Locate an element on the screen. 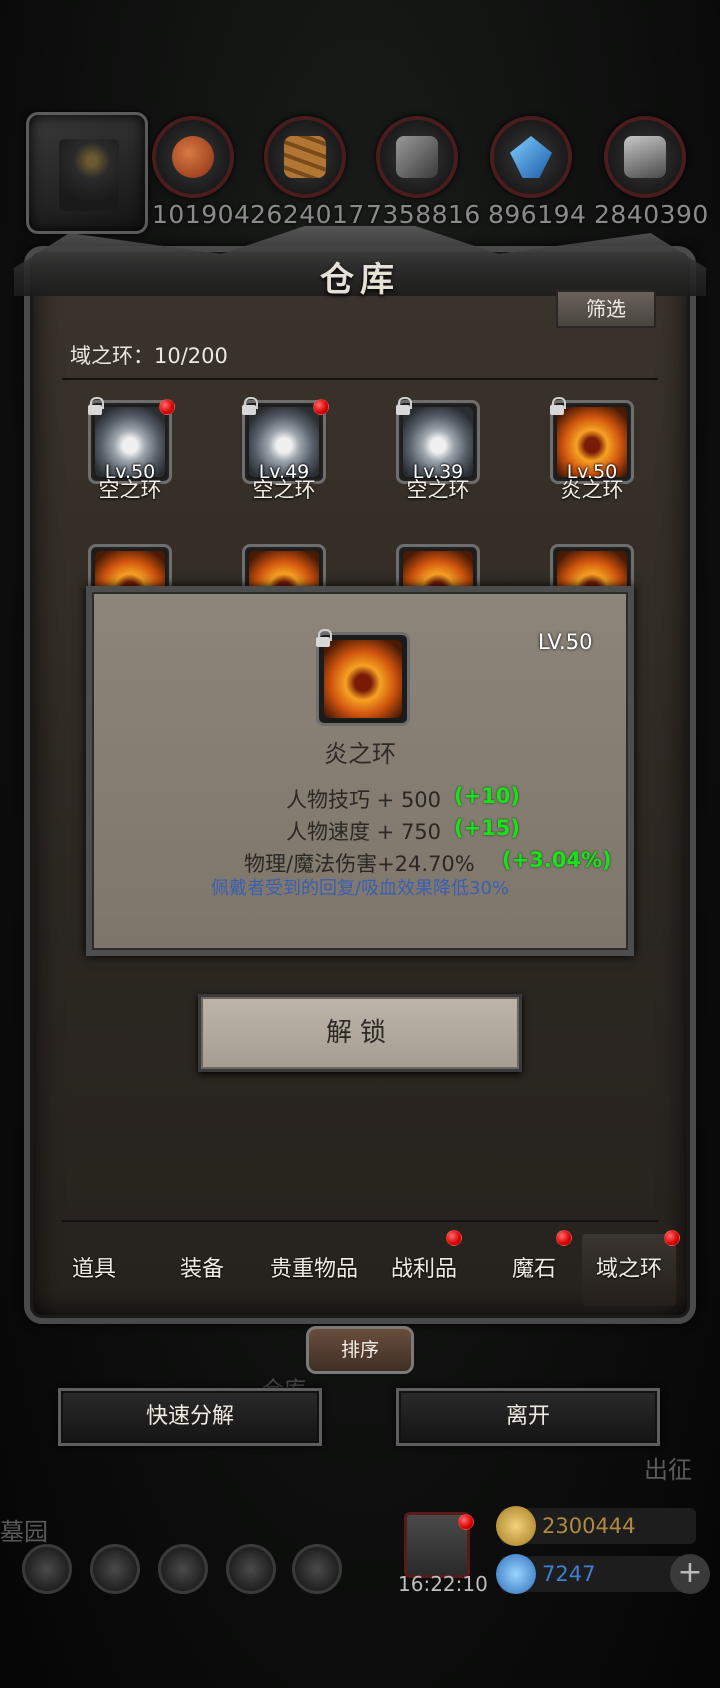 This screenshot has height=1688, width=720. mail-icon is located at coordinates (251, 1569).